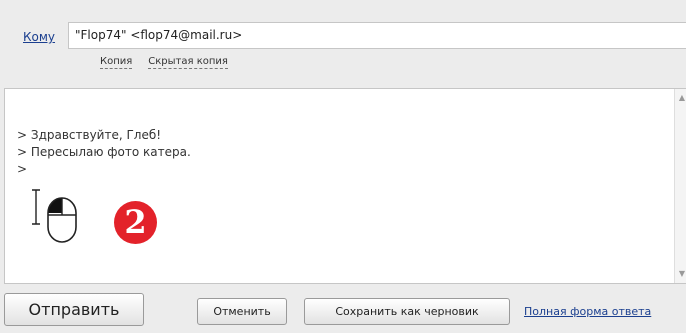 Image resolution: width=686 pixels, height=333 pixels. What do you see at coordinates (135, 222) in the screenshot?
I see `step-number-badge: 2` at bounding box center [135, 222].